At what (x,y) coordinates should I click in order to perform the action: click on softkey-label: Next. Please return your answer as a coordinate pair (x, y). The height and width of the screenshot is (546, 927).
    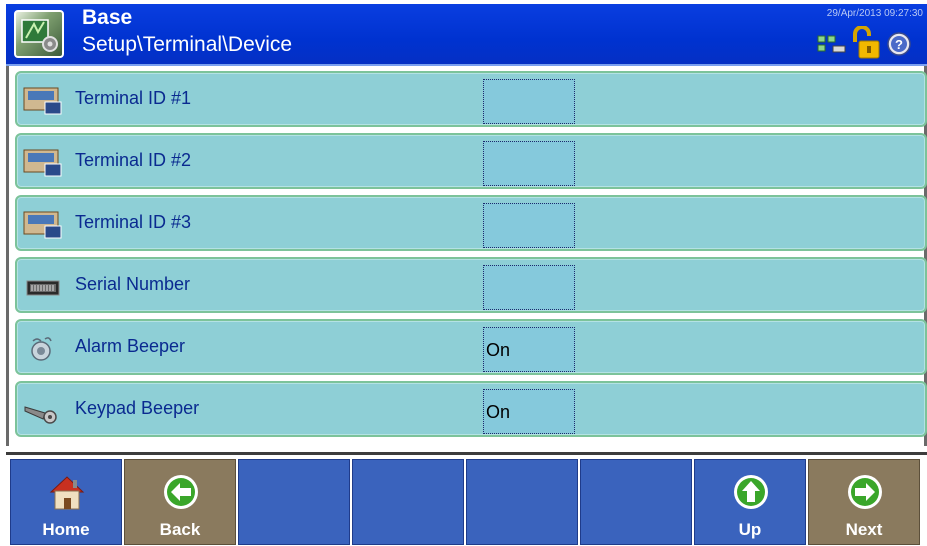
    Looking at the image, I should click on (864, 529).